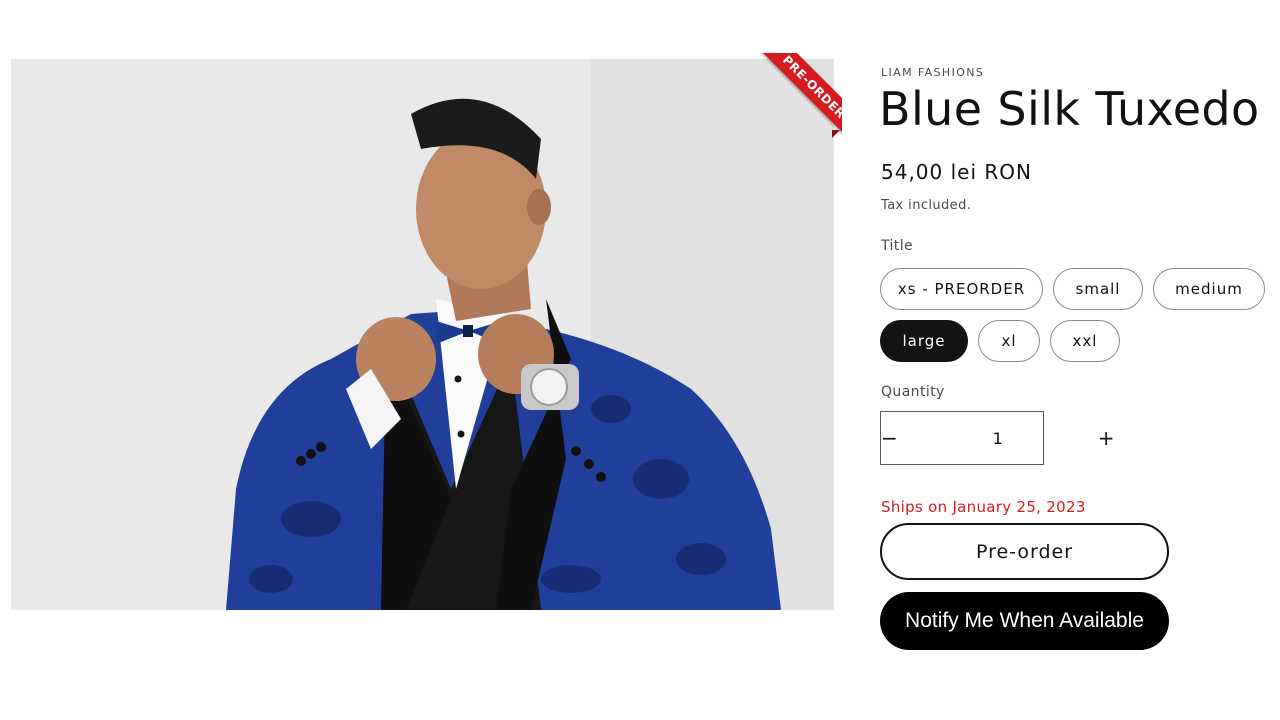 This screenshot has height=720, width=1280. What do you see at coordinates (924, 341) in the screenshot?
I see `variant-option-large: large` at bounding box center [924, 341].